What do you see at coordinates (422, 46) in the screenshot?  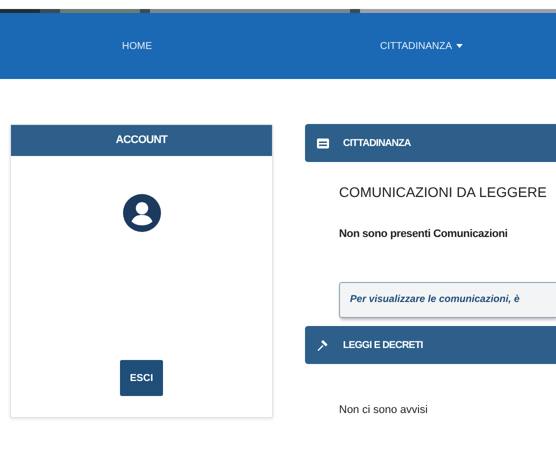 I see `nav-link: CITTADINANZA` at bounding box center [422, 46].